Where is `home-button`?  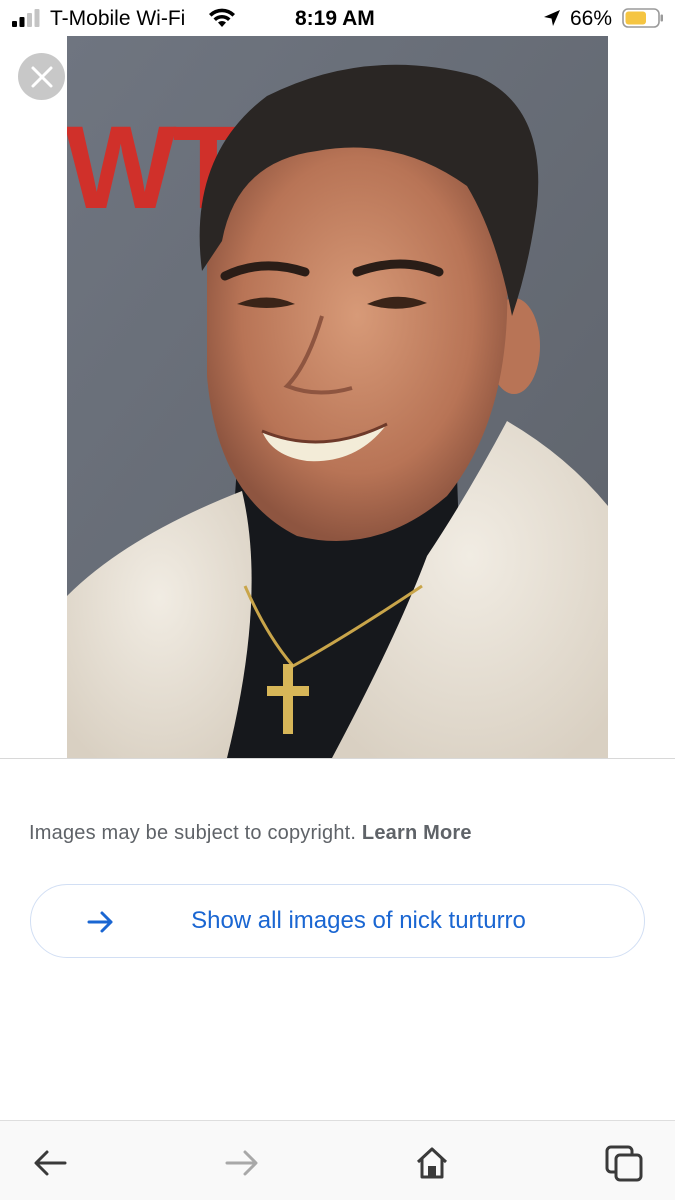 home-button is located at coordinates (432, 1163).